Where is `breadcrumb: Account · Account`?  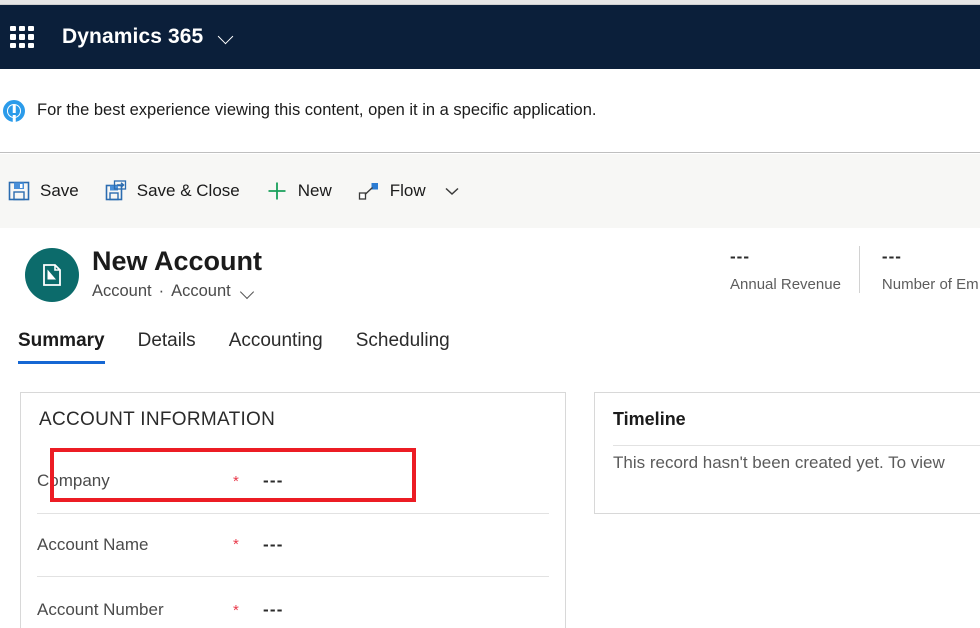
breadcrumb: Account · Account is located at coordinates (173, 291).